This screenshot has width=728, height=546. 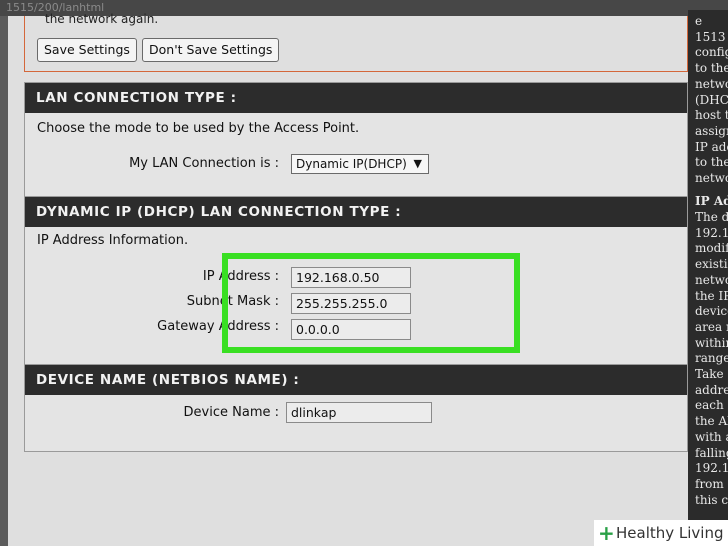 I want to click on healthy-living-watermark: + Healthy Living, so click(x=661, y=533).